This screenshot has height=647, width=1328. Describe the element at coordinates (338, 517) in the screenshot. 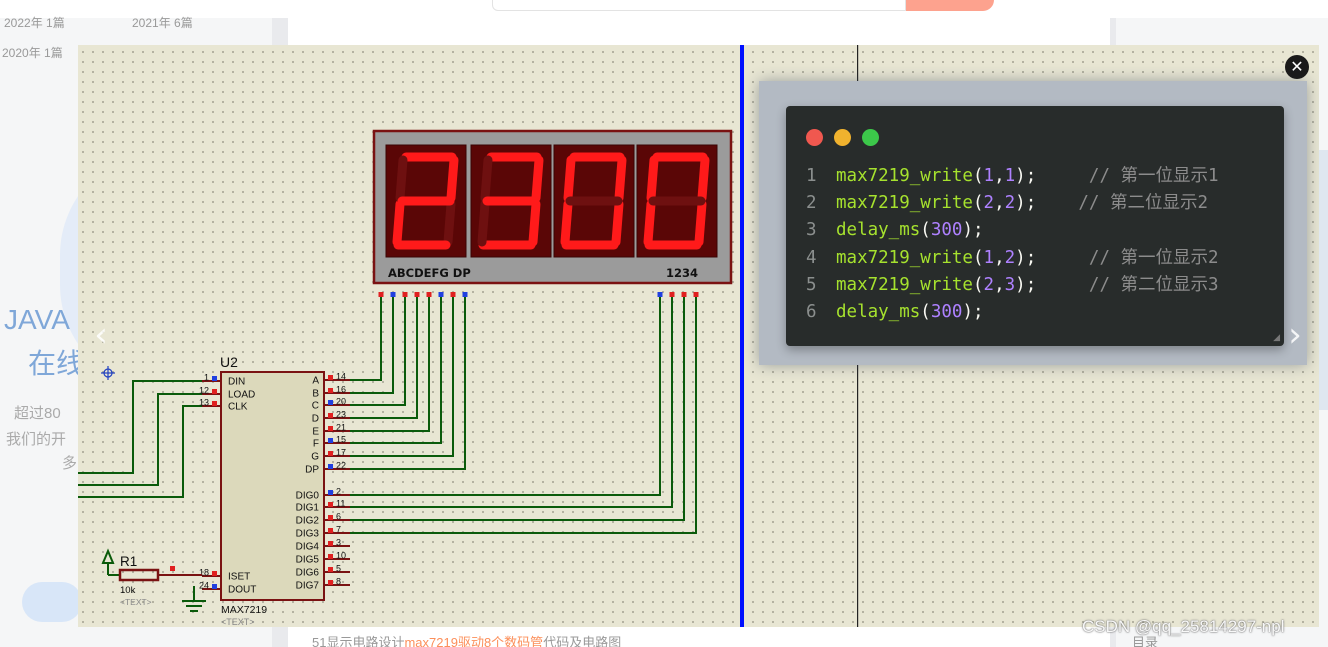

I see `chip-pin-number: 6` at that location.